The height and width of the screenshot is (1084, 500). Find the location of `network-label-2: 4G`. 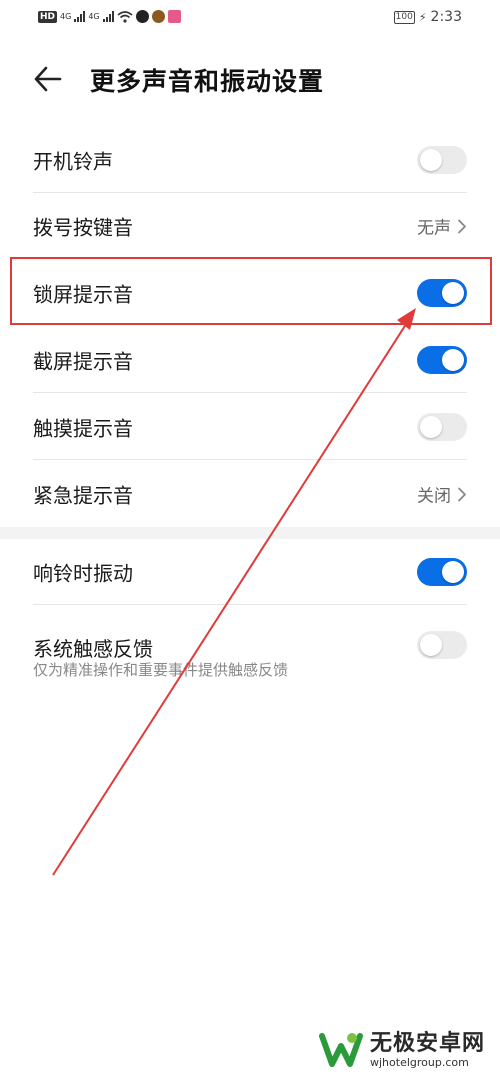

network-label-2: 4G is located at coordinates (94, 16).